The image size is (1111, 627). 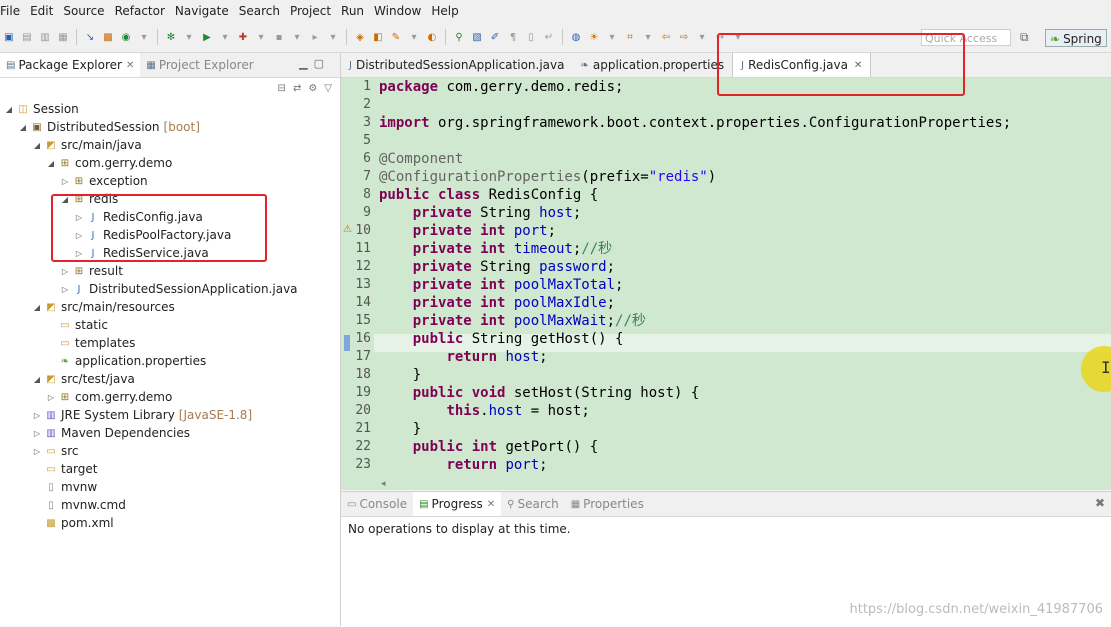 What do you see at coordinates (744, 484) in the screenshot?
I see `horizontal-scrollbar: ◂` at bounding box center [744, 484].